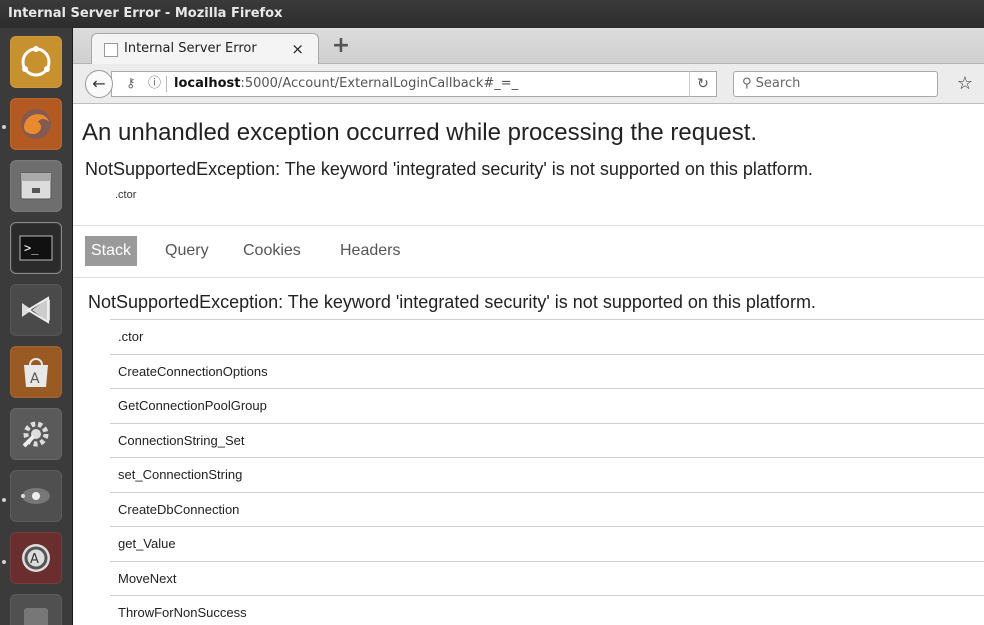 The image size is (984, 625). Describe the element at coordinates (126, 195) in the screenshot. I see `exception-location: .ctor` at that location.